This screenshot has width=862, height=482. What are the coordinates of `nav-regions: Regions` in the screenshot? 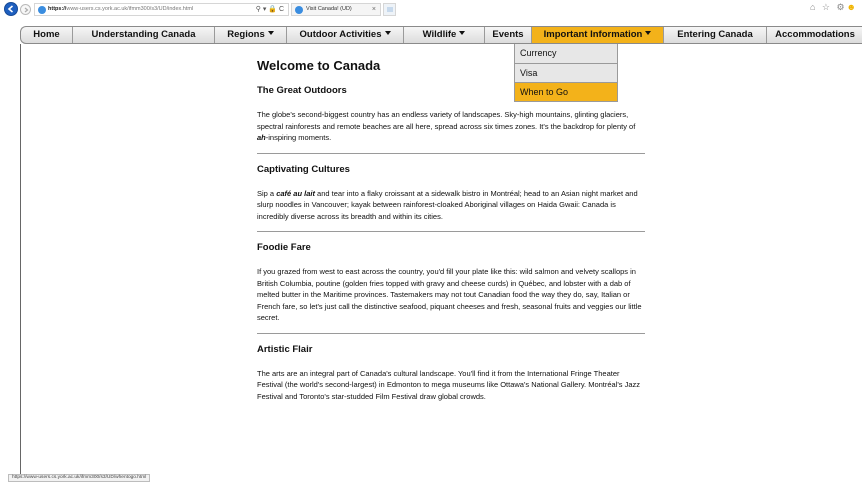 It's located at (251, 35).